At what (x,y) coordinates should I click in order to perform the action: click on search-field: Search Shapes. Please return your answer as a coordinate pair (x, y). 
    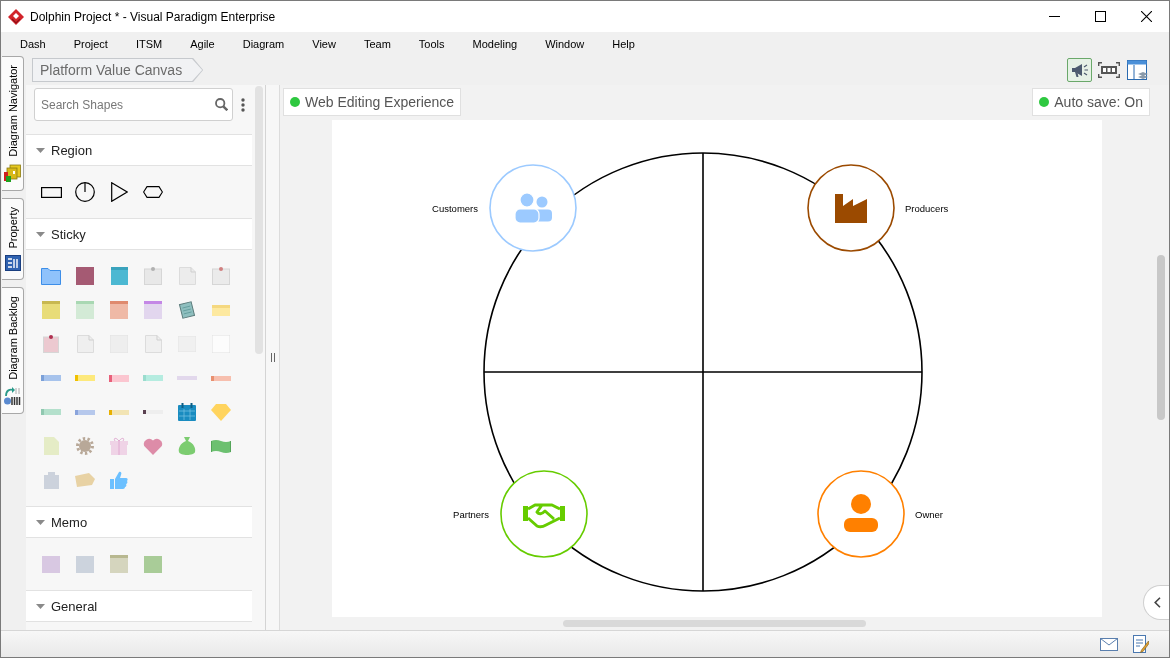
    Looking at the image, I should click on (133, 104).